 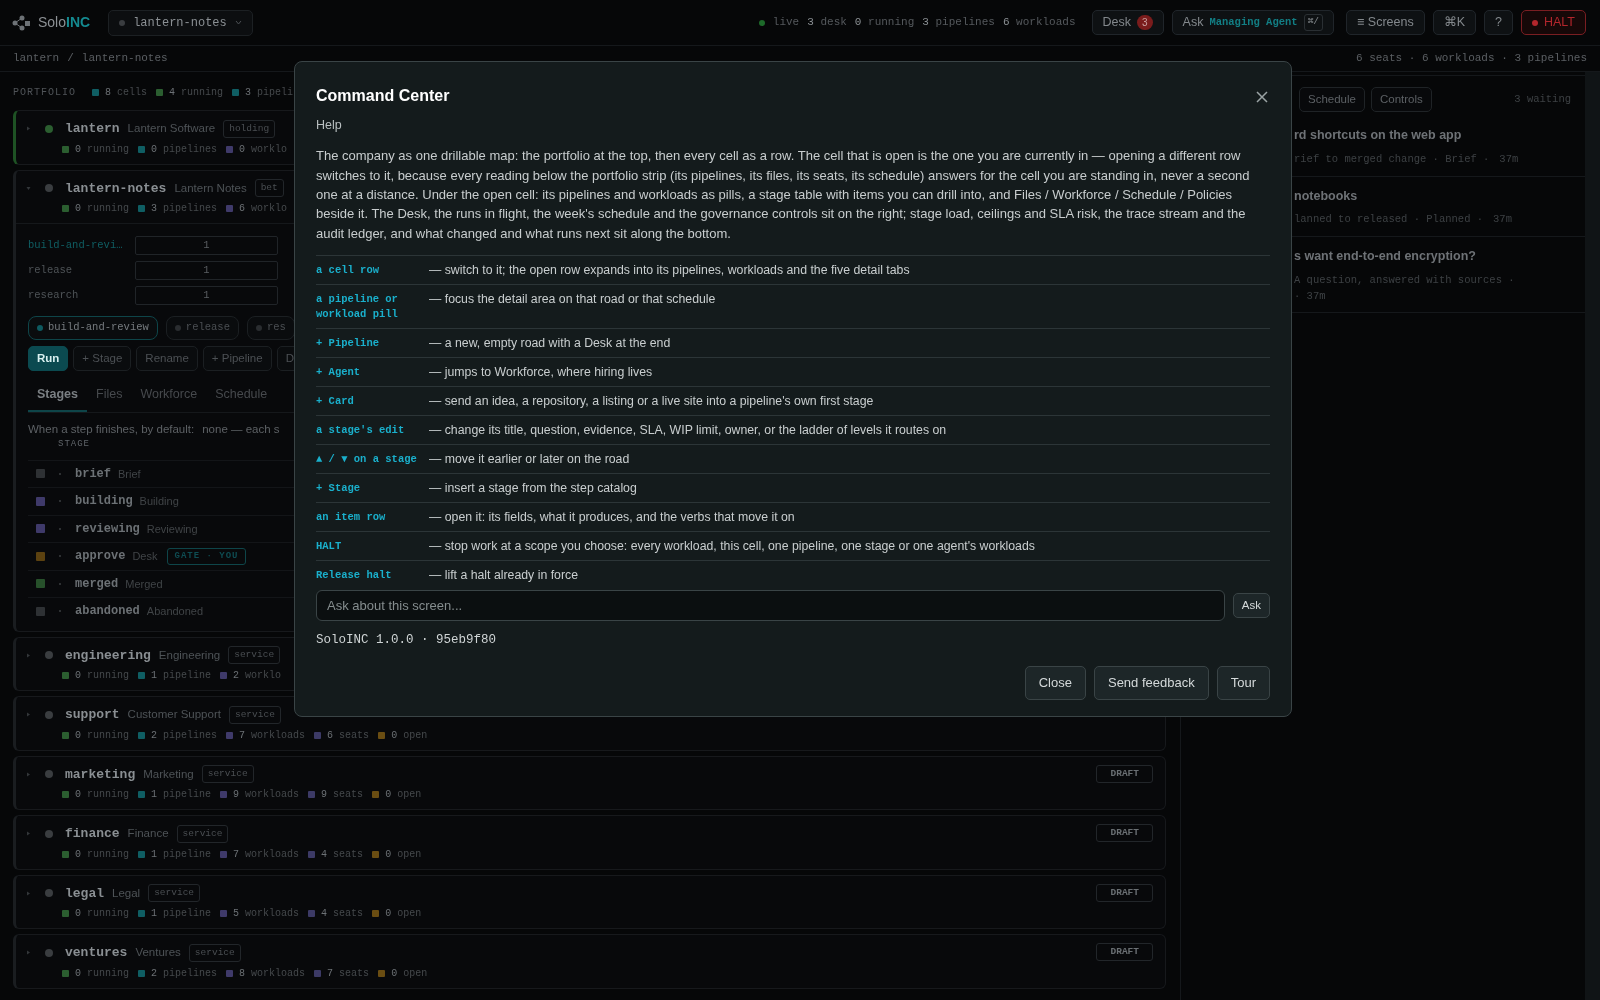 I want to click on stat-text: 3 pipeli, so click(x=269, y=92).